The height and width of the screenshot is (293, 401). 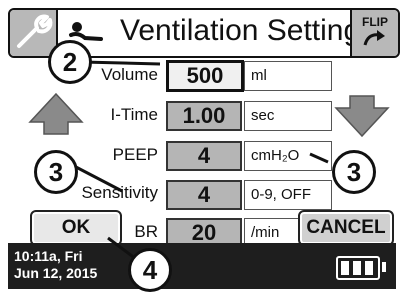 I want to click on callout-3-right: 3, so click(x=354, y=172).